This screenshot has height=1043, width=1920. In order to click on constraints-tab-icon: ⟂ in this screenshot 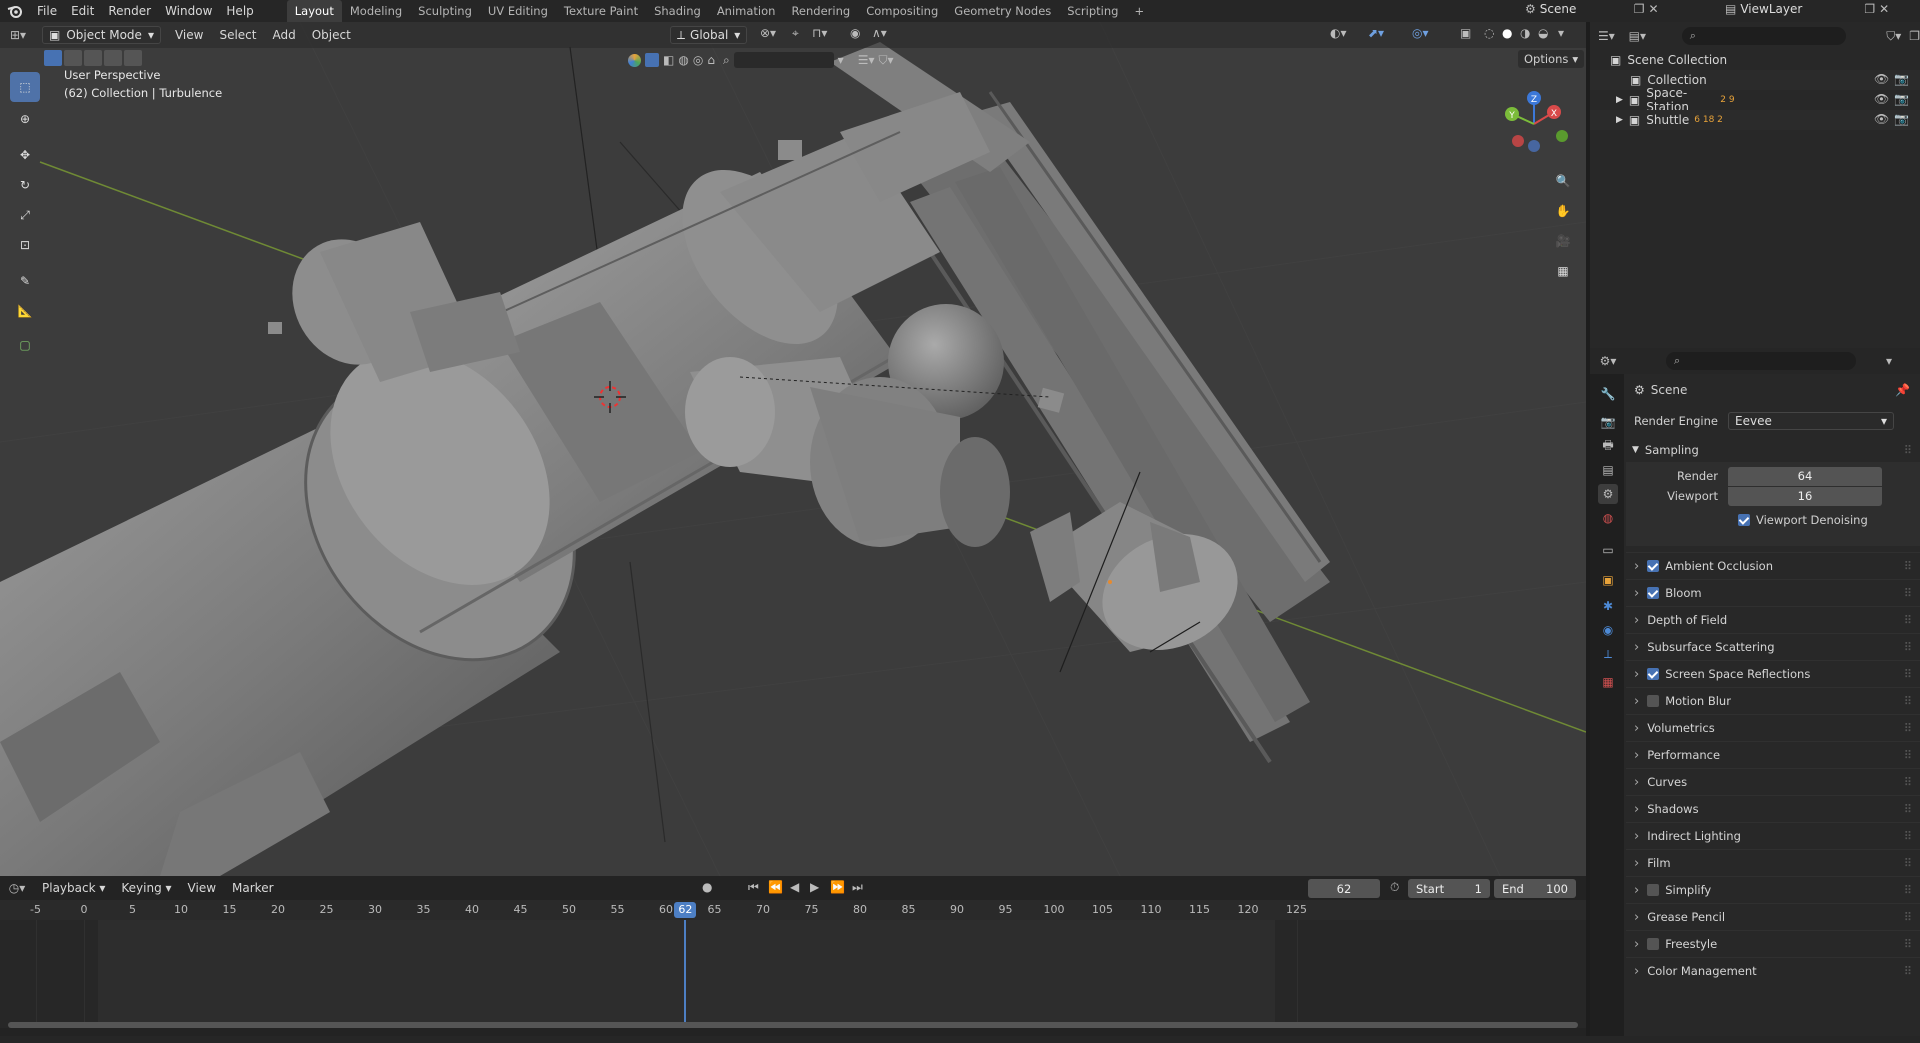, I will do `click(1608, 654)`.